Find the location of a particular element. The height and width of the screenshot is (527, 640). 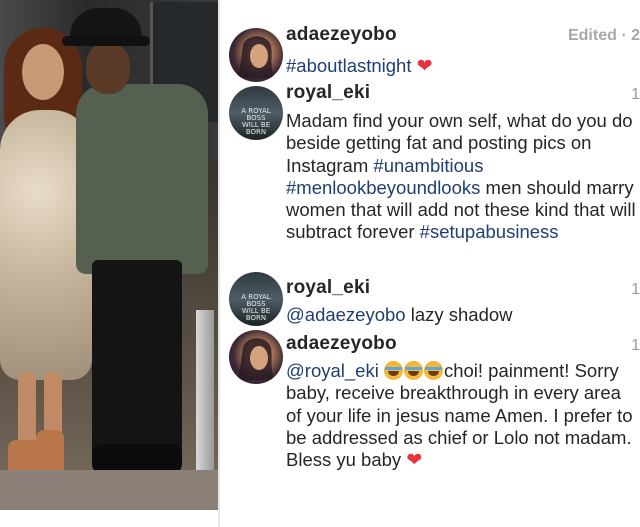

comment-text: #aboutlastnight ❤ is located at coordinates (462, 66).